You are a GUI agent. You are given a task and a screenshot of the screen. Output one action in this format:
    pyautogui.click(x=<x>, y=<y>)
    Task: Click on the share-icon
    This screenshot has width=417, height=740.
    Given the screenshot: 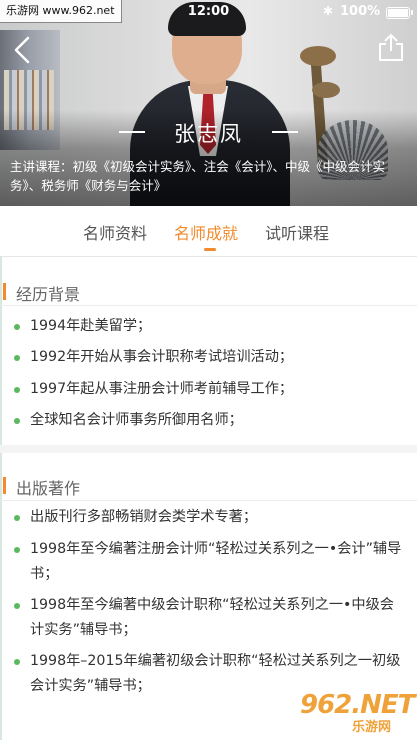 What is the action you would take?
    pyautogui.click(x=391, y=47)
    